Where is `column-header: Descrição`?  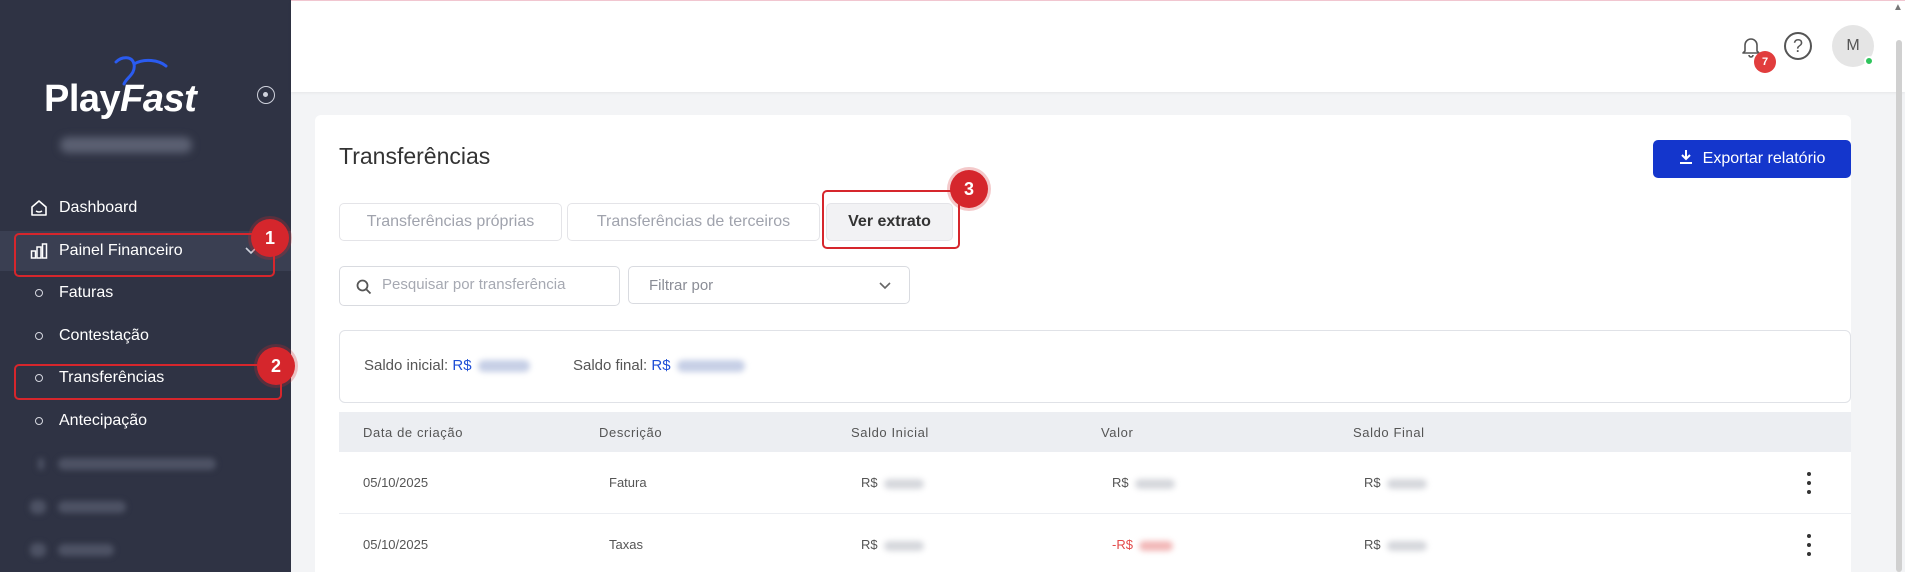
column-header: Descrição is located at coordinates (631, 432).